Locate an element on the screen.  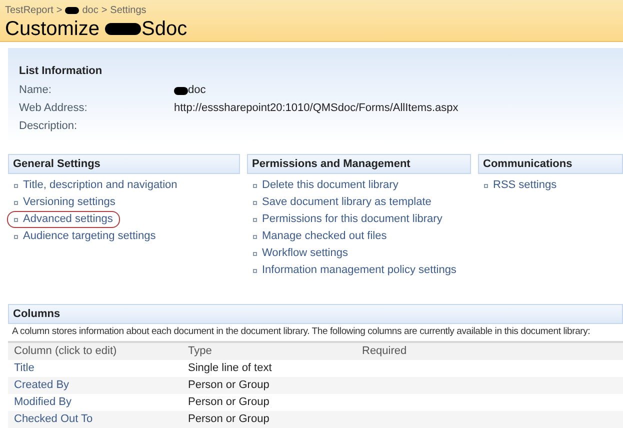
field-label: Name: is located at coordinates (35, 90).